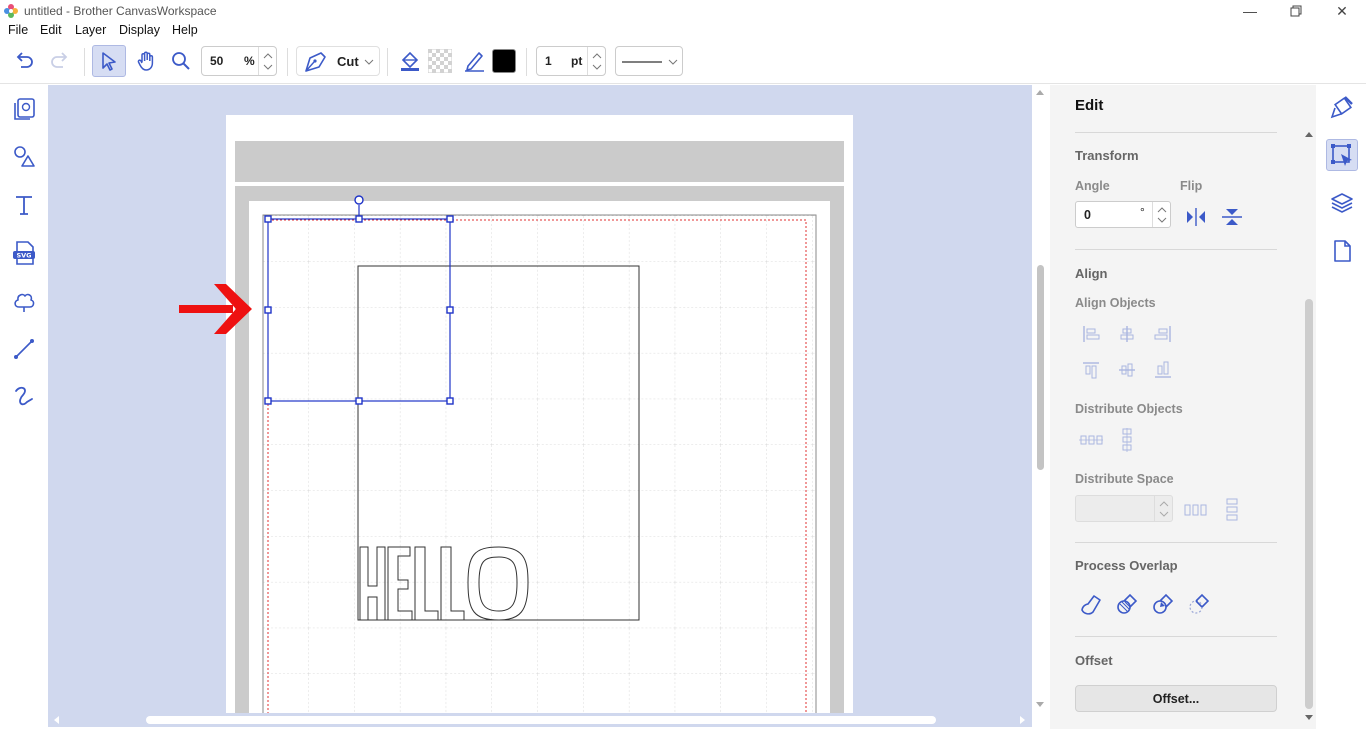 The height and width of the screenshot is (732, 1366). What do you see at coordinates (410, 61) in the screenshot?
I see `fill-tool-button` at bounding box center [410, 61].